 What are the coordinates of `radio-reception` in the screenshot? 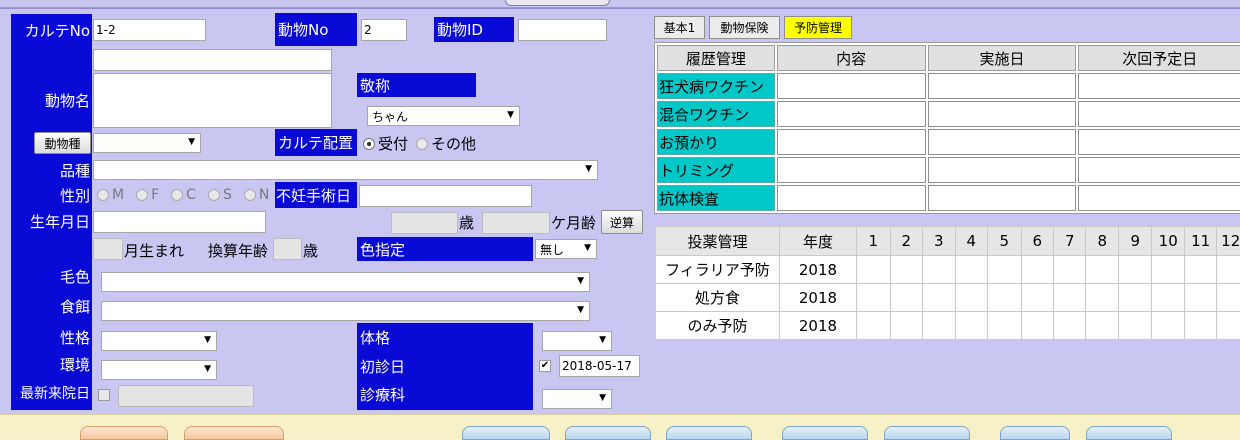 It's located at (369, 144).